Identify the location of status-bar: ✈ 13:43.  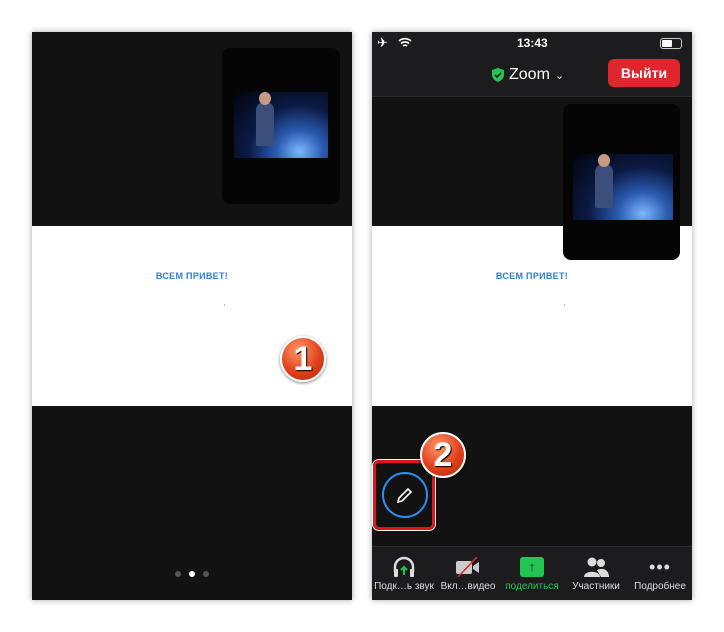
(532, 44).